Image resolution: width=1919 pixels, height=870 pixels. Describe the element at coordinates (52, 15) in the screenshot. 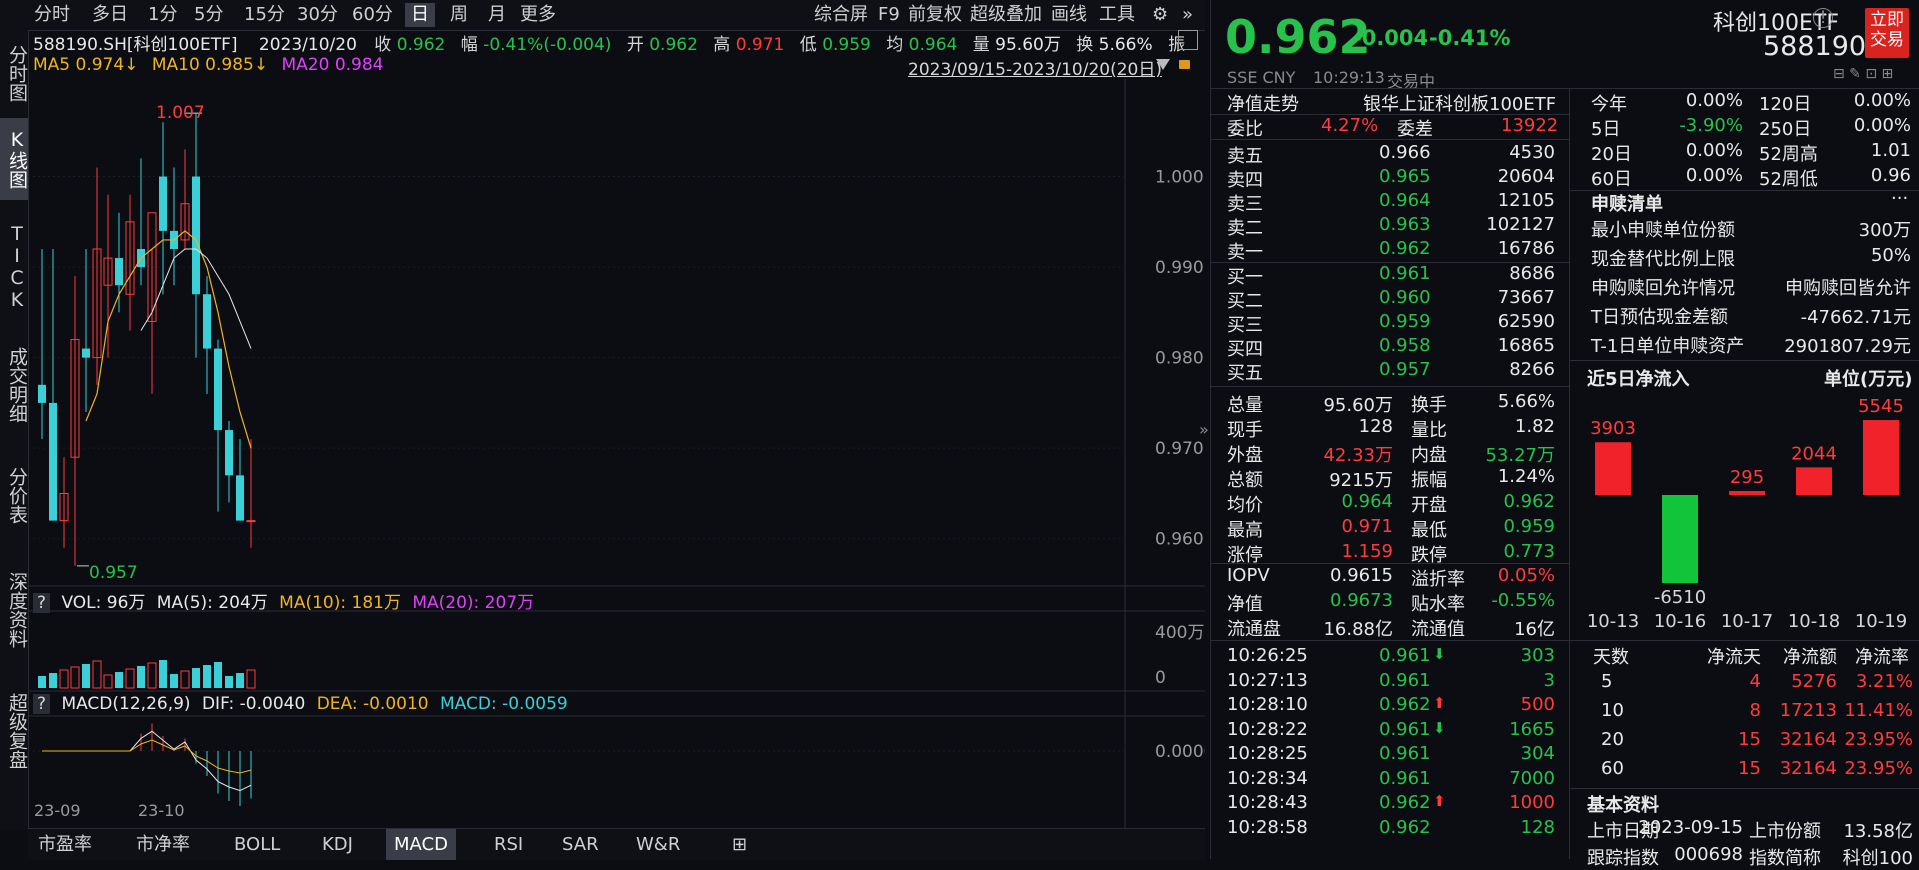

I see `period-tab-0: 分时` at that location.